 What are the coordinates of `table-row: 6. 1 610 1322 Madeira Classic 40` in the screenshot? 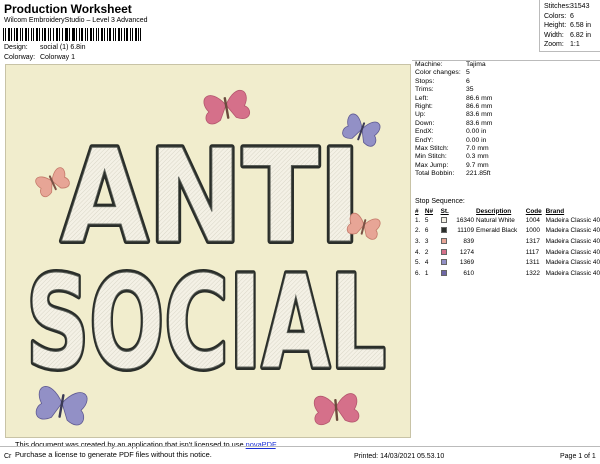 It's located at (507, 273).